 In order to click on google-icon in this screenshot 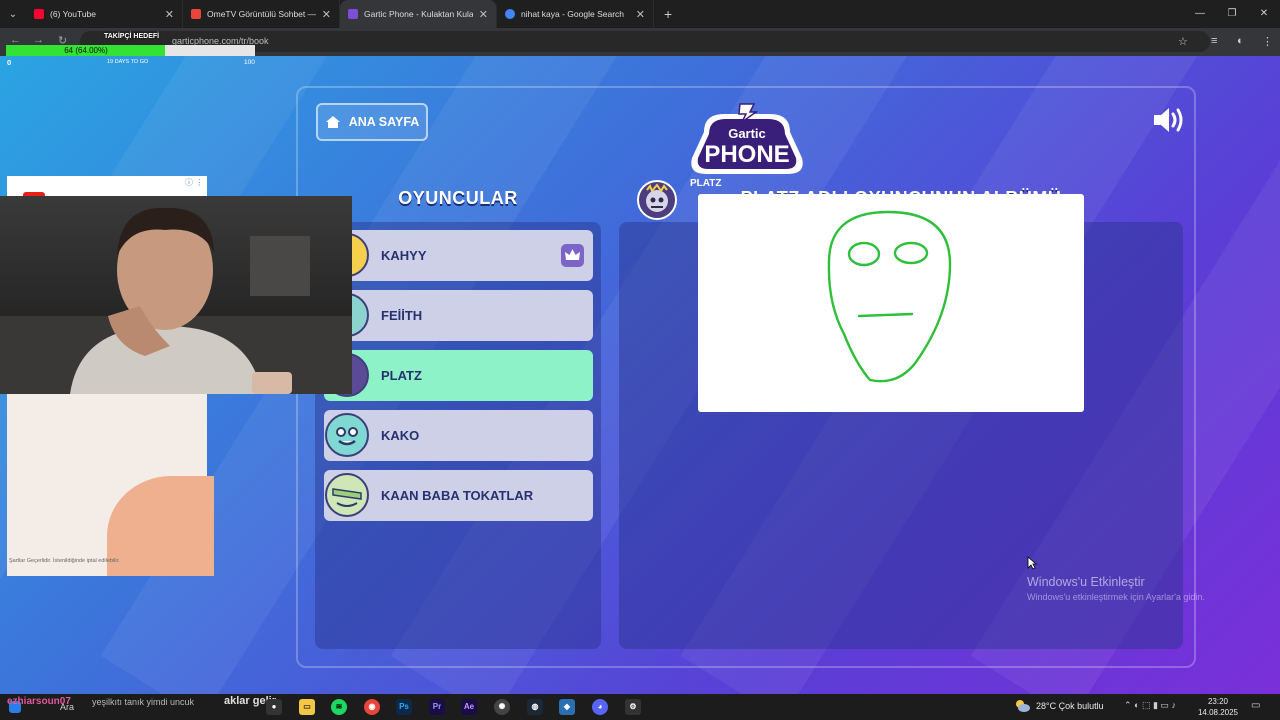, I will do `click(510, 14)`.